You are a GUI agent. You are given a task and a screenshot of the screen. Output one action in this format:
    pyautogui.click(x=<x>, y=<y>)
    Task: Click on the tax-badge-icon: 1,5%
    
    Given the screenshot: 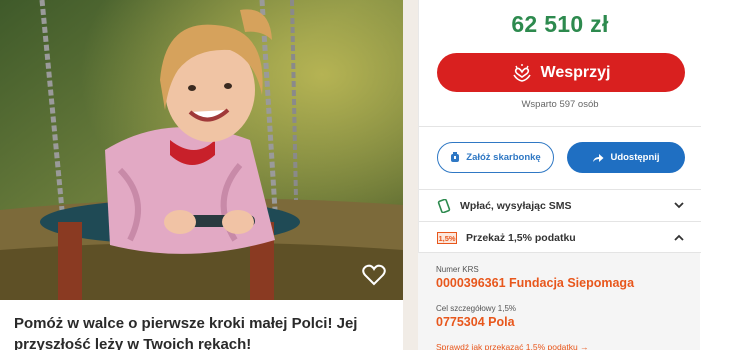 What is the action you would take?
    pyautogui.click(x=447, y=237)
    